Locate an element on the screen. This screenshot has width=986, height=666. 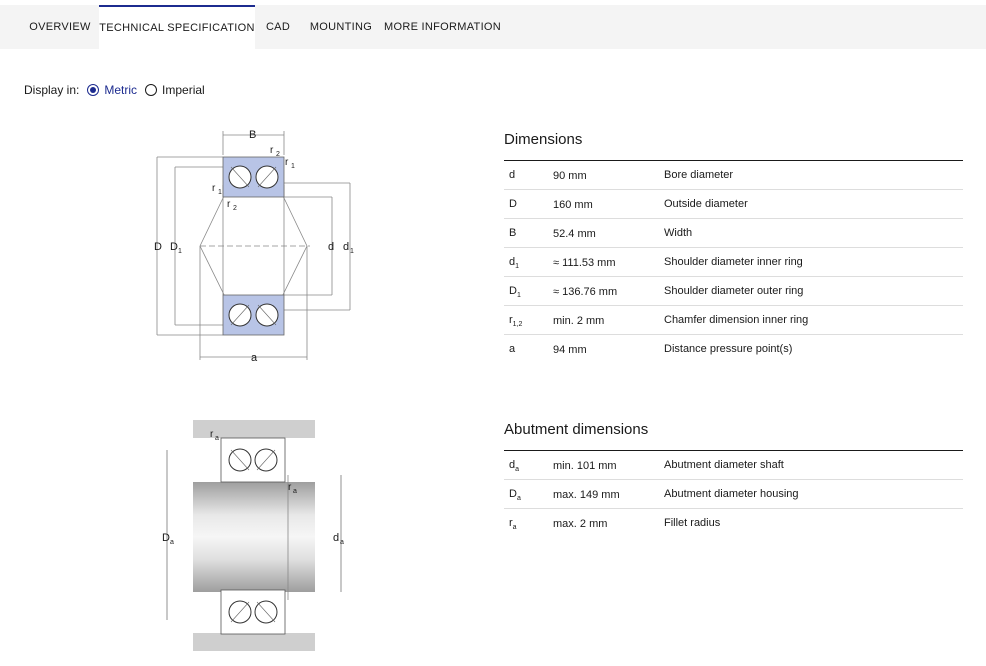
row-value: 94 mm is located at coordinates (570, 350).